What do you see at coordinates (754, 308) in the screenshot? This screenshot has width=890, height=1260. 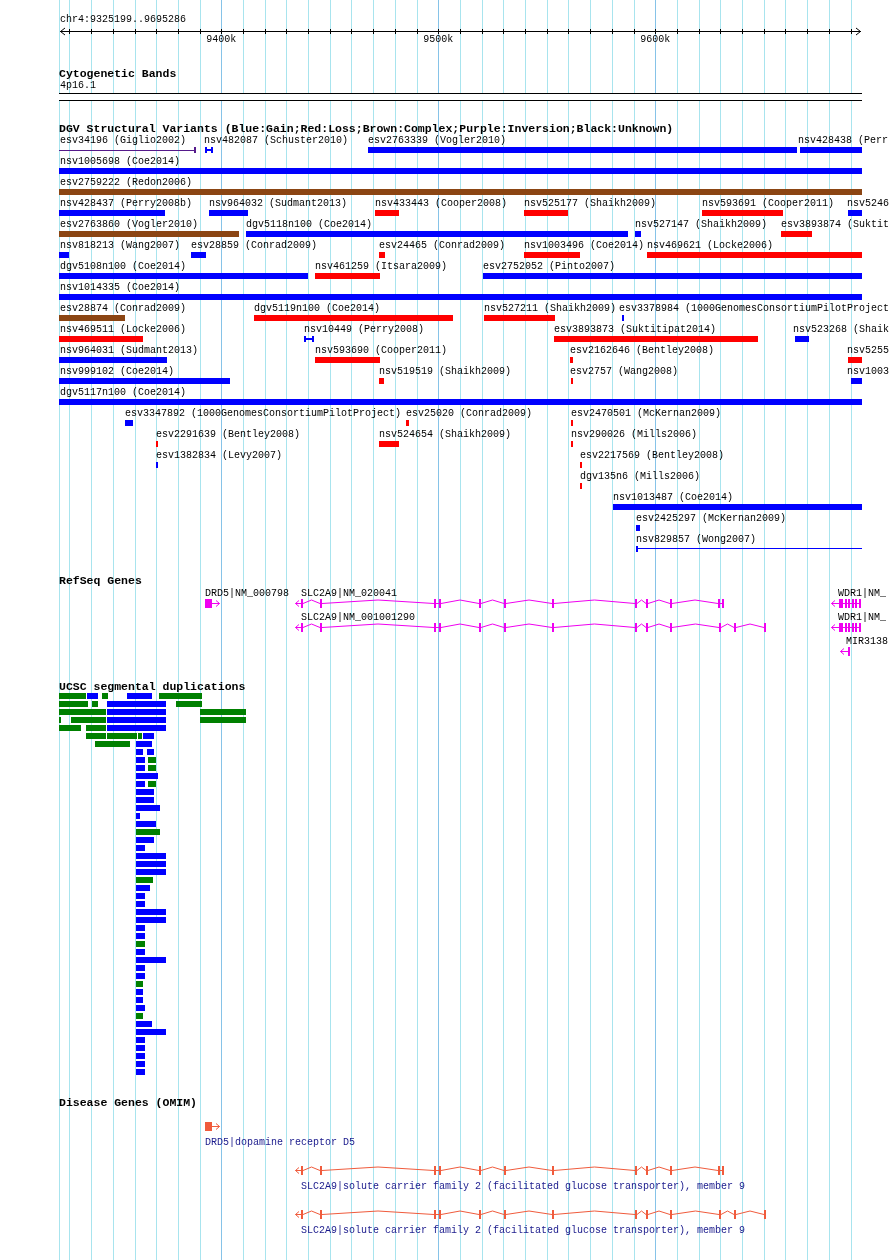 I see `variant-label: esv3378984 (1000GenomesConsortiumPilotProject` at bounding box center [754, 308].